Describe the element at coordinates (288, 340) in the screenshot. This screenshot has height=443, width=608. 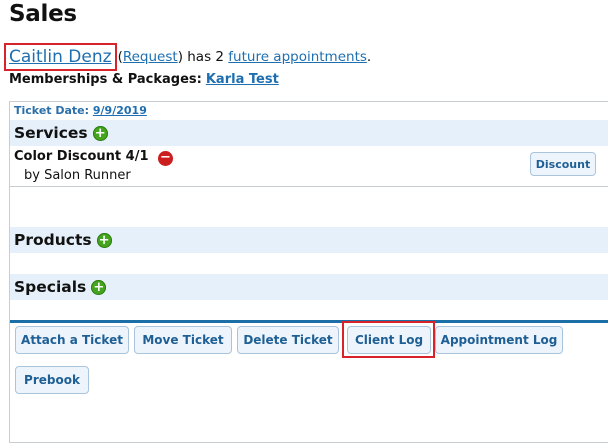
I see `delete-ticket-button: Delete Ticket` at that location.